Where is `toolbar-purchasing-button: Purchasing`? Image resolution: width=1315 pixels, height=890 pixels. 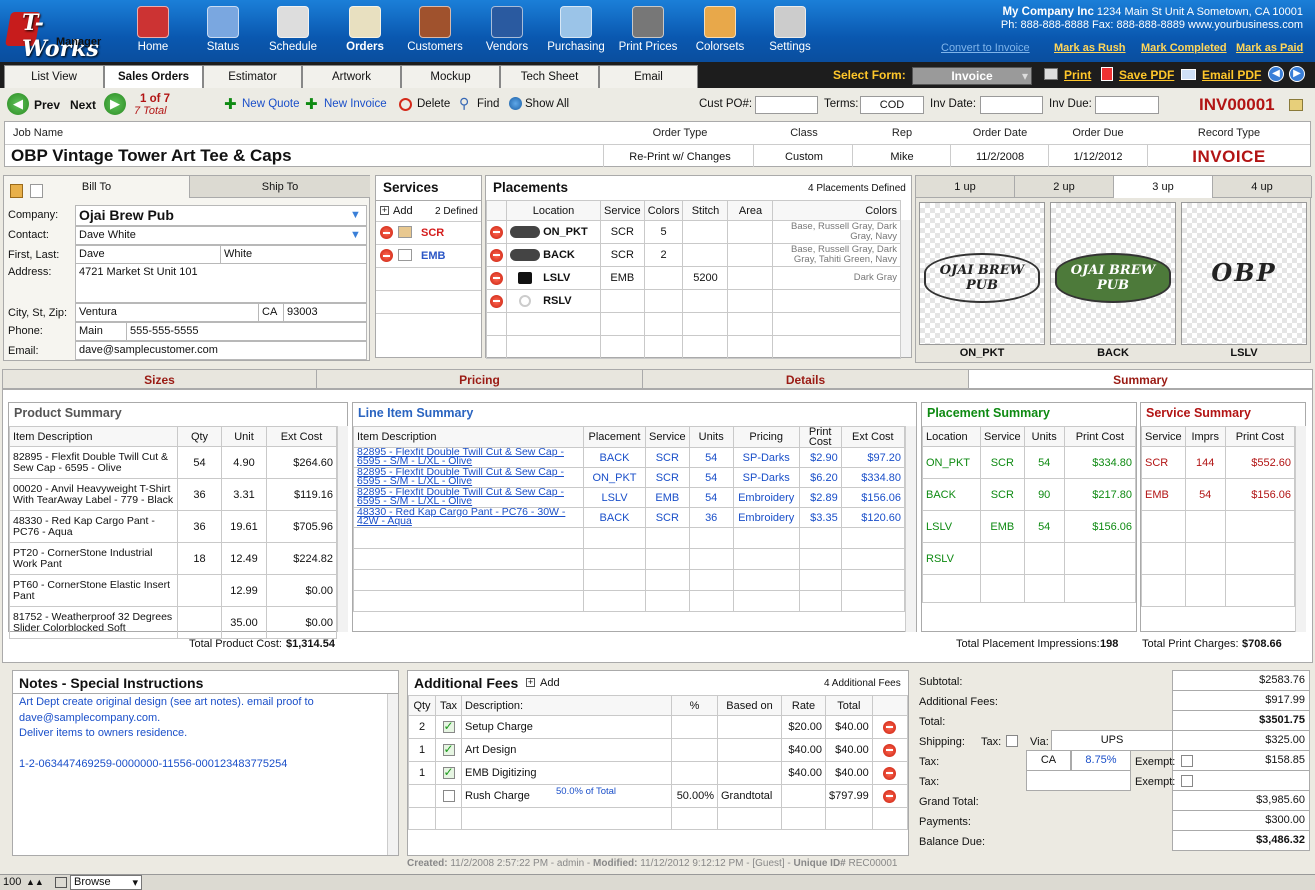 toolbar-purchasing-button: Purchasing is located at coordinates (576, 32).